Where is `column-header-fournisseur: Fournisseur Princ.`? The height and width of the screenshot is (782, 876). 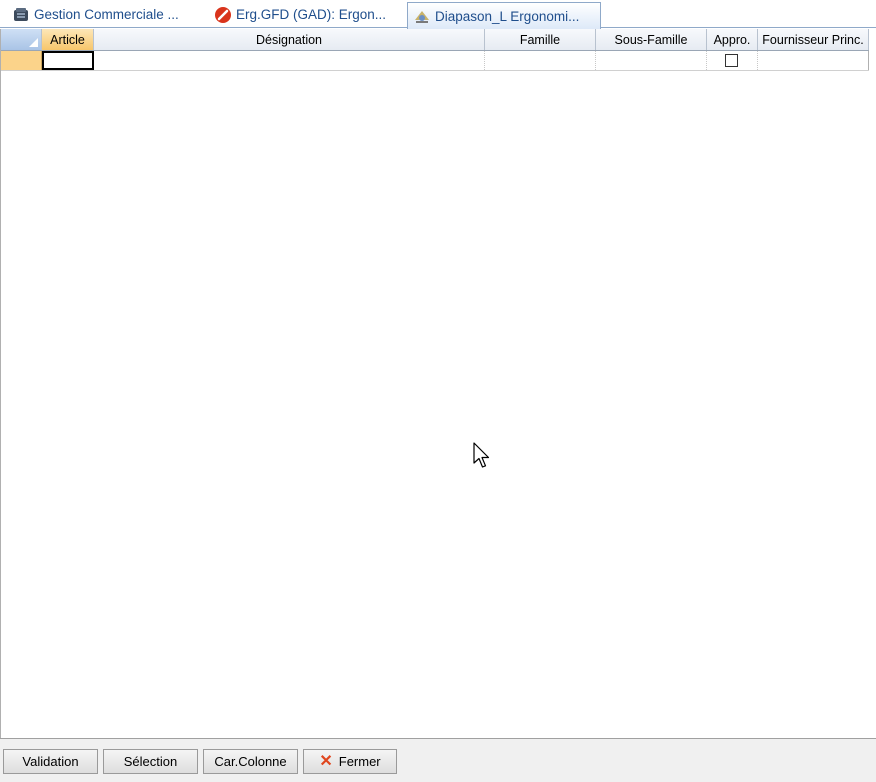
column-header-fournisseur: Fournisseur Princ. is located at coordinates (813, 39).